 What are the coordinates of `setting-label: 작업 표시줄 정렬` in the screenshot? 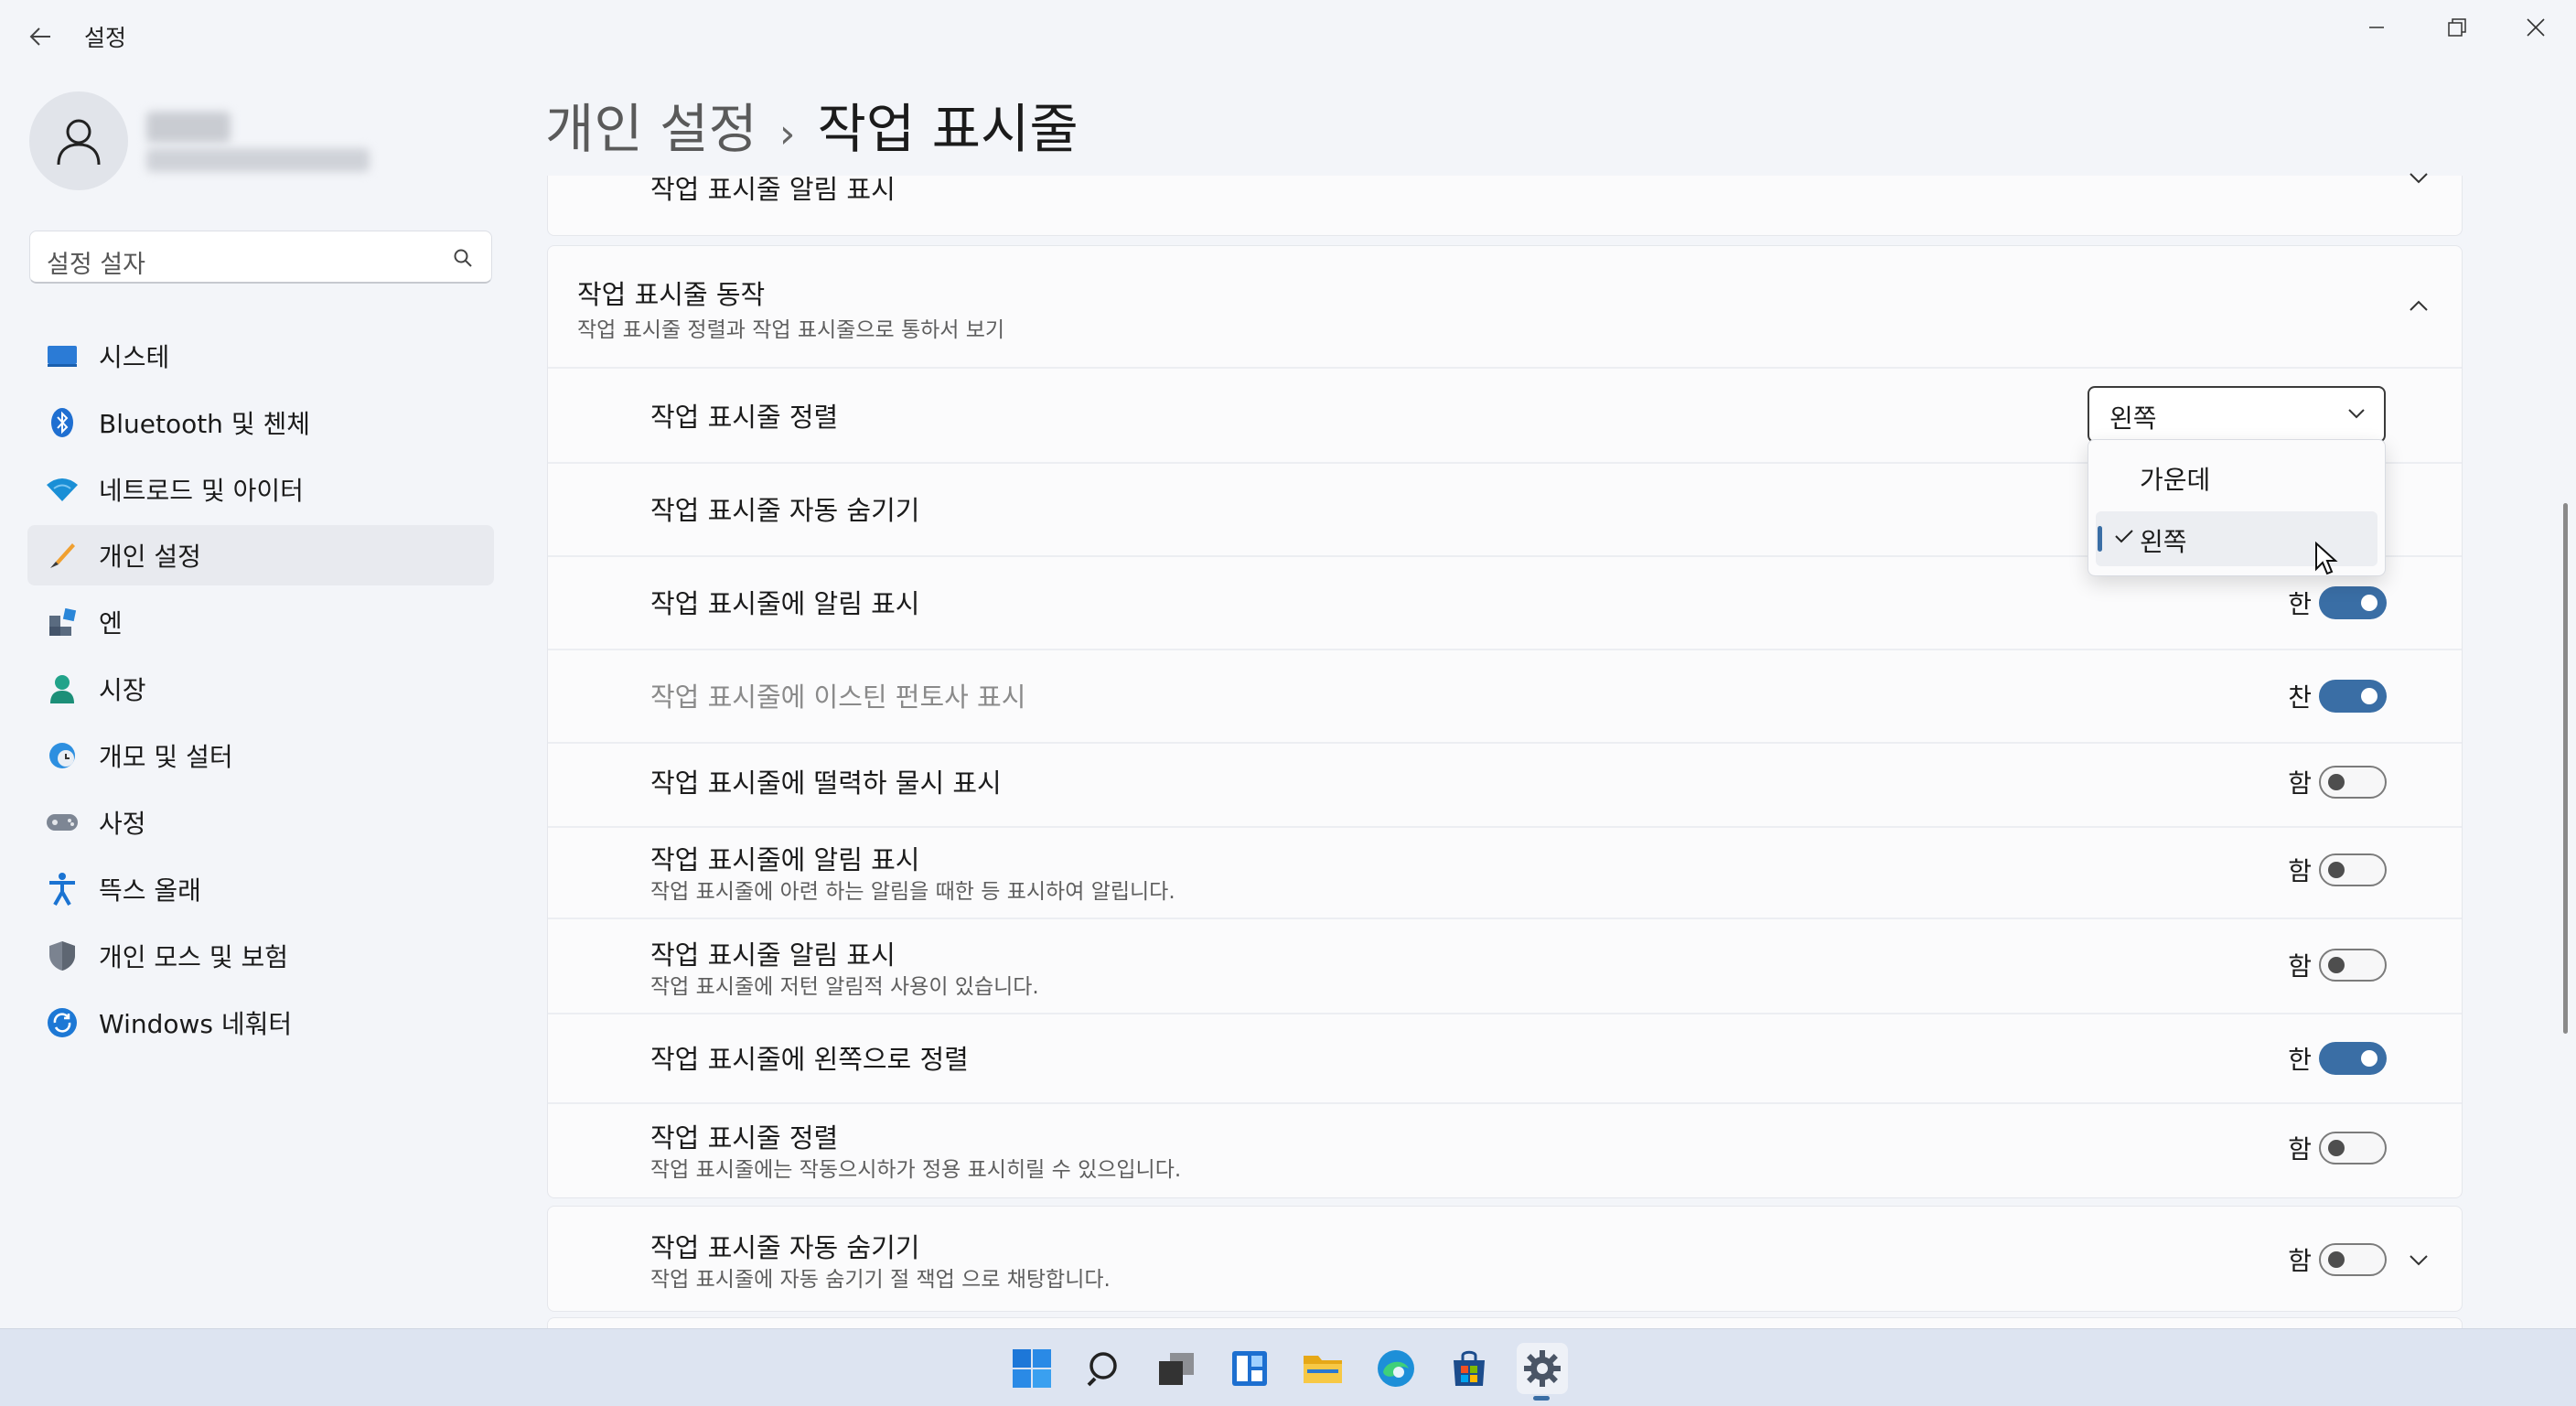 It's located at (744, 1138).